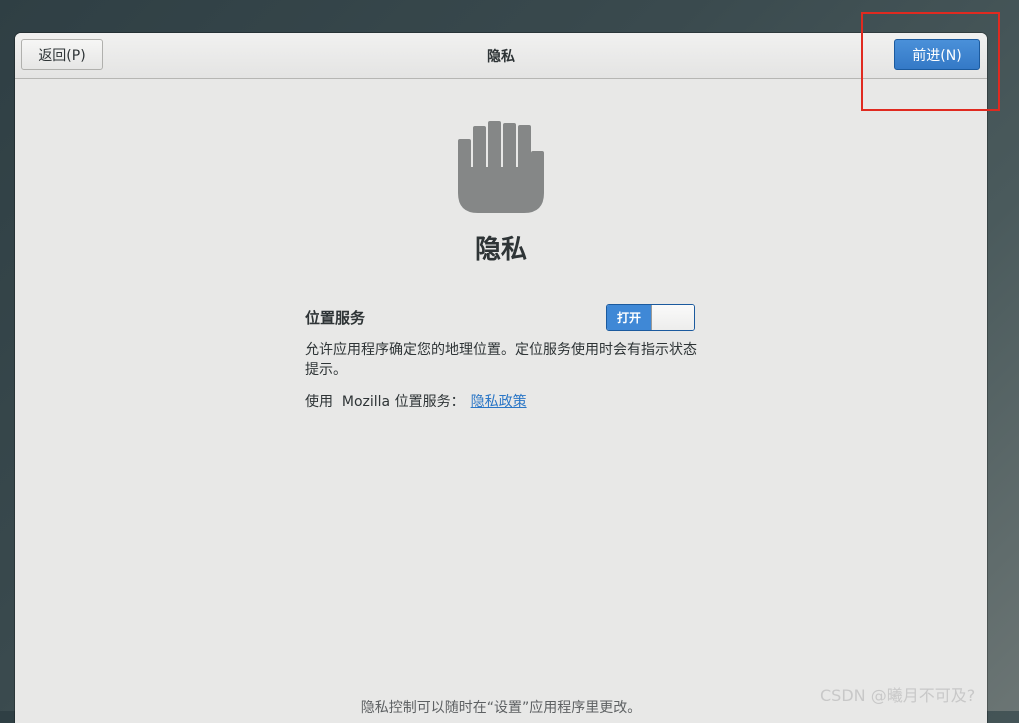  I want to click on page-title: 隐私, so click(500, 250).